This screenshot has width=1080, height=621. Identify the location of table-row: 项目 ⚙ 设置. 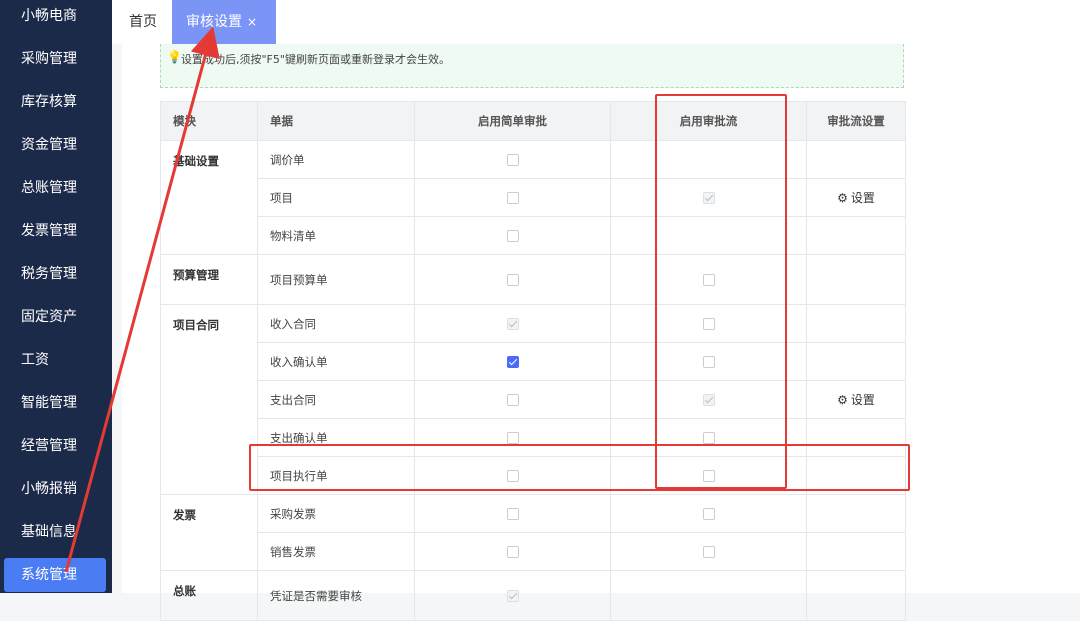
(533, 197).